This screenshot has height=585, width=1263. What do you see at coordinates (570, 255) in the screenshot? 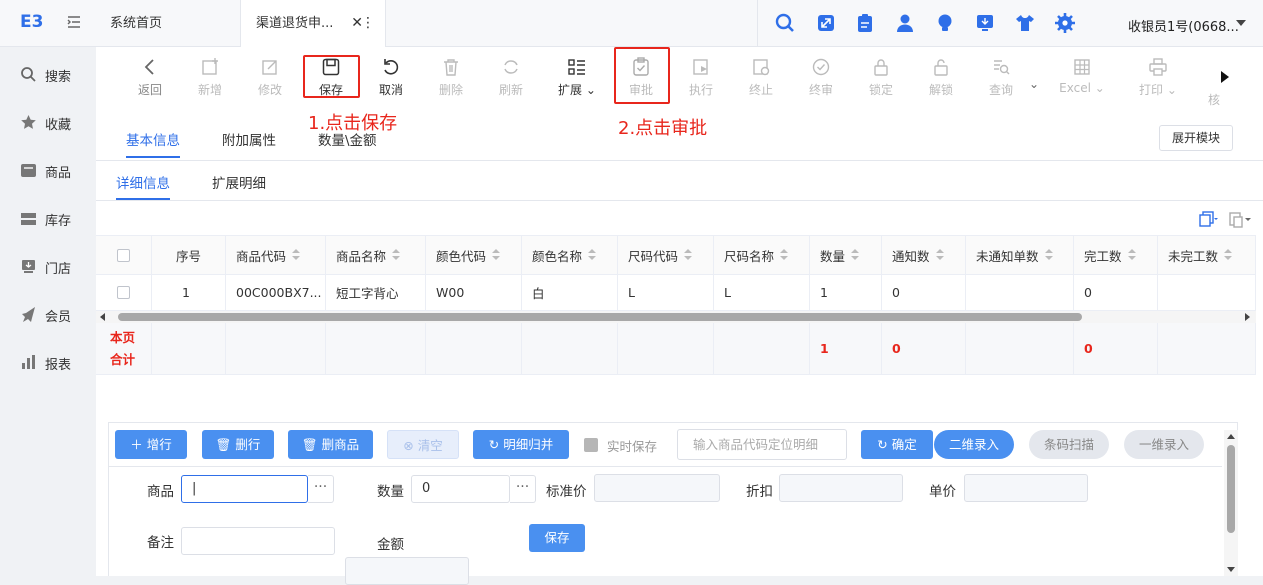
I see `col-header: 颜色名称` at bounding box center [570, 255].